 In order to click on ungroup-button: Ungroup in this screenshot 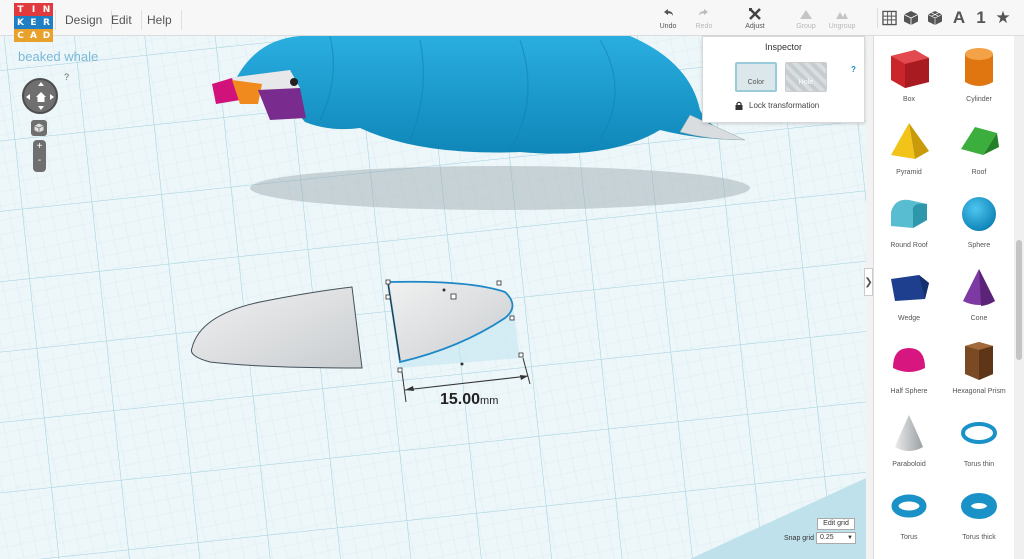, I will do `click(842, 18)`.